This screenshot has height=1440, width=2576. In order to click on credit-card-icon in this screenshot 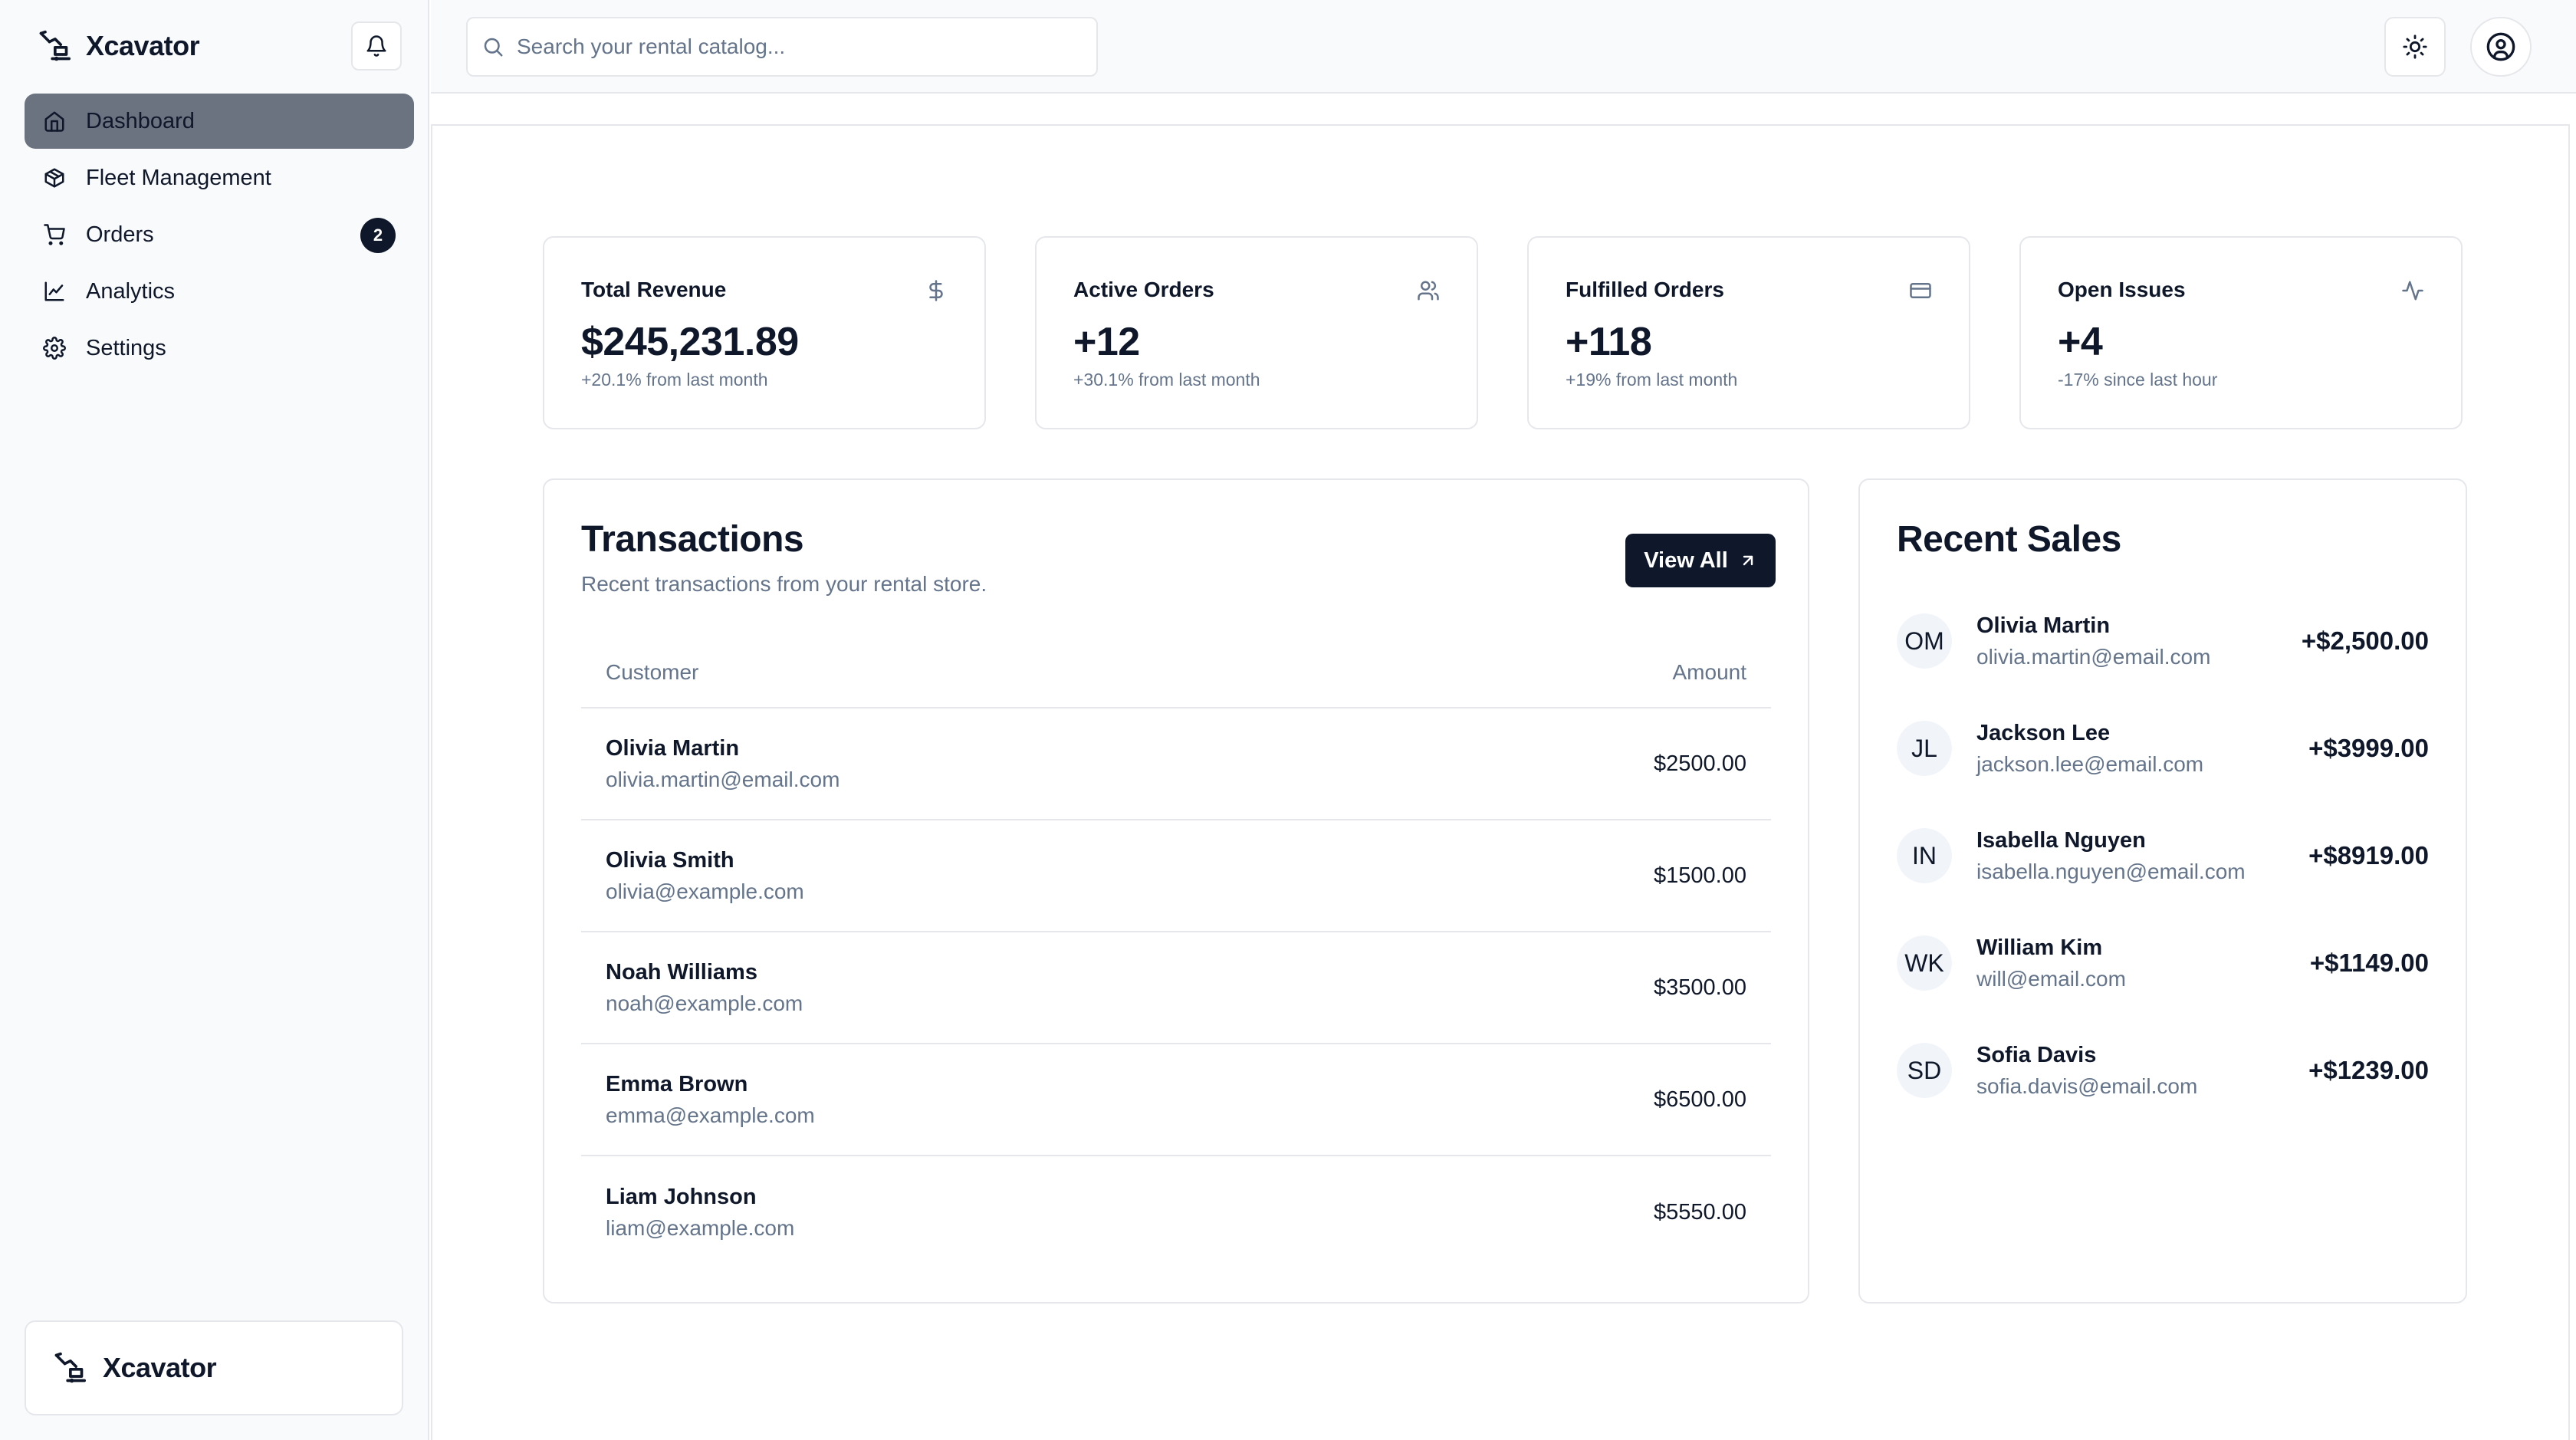, I will do `click(1921, 290)`.